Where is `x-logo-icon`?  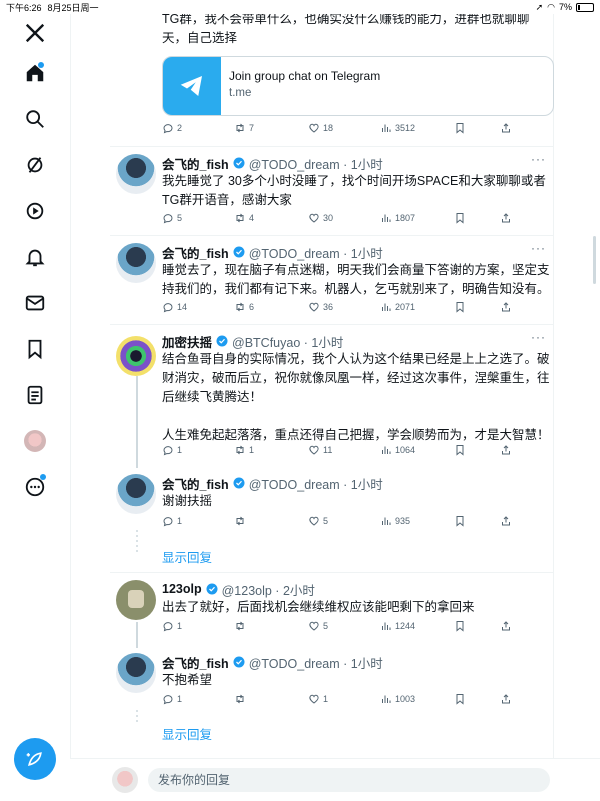 x-logo-icon is located at coordinates (35, 33).